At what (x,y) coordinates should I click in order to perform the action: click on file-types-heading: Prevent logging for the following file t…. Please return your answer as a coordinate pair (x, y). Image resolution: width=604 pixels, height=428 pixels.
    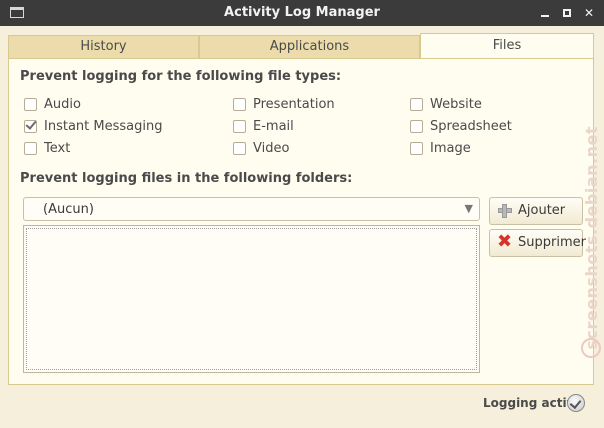
    Looking at the image, I should click on (181, 76).